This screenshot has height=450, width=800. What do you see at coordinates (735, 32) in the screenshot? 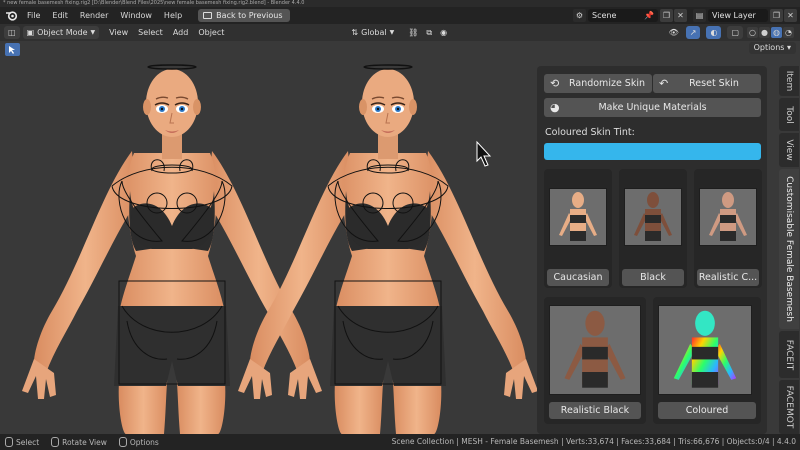
I see `xray-toggle: ▢` at bounding box center [735, 32].